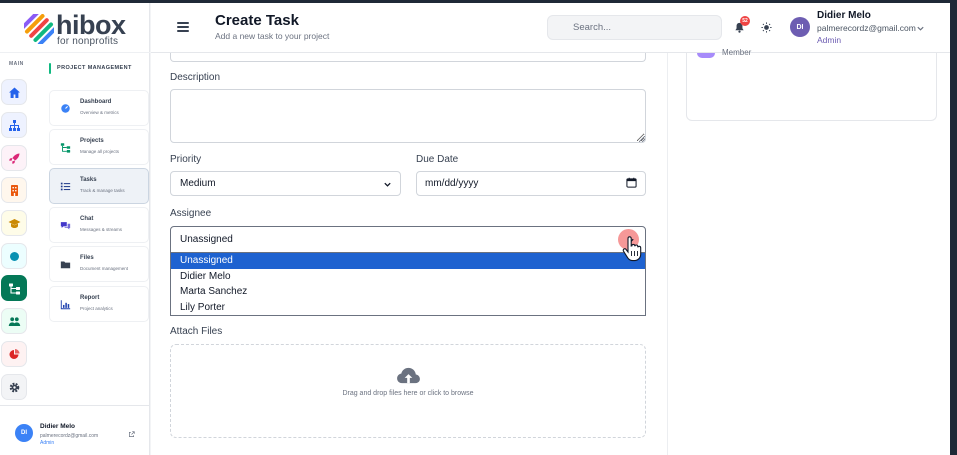 The width and height of the screenshot is (957, 455). Describe the element at coordinates (408, 239) in the screenshot. I see `assignee-select: Unassigned` at that location.